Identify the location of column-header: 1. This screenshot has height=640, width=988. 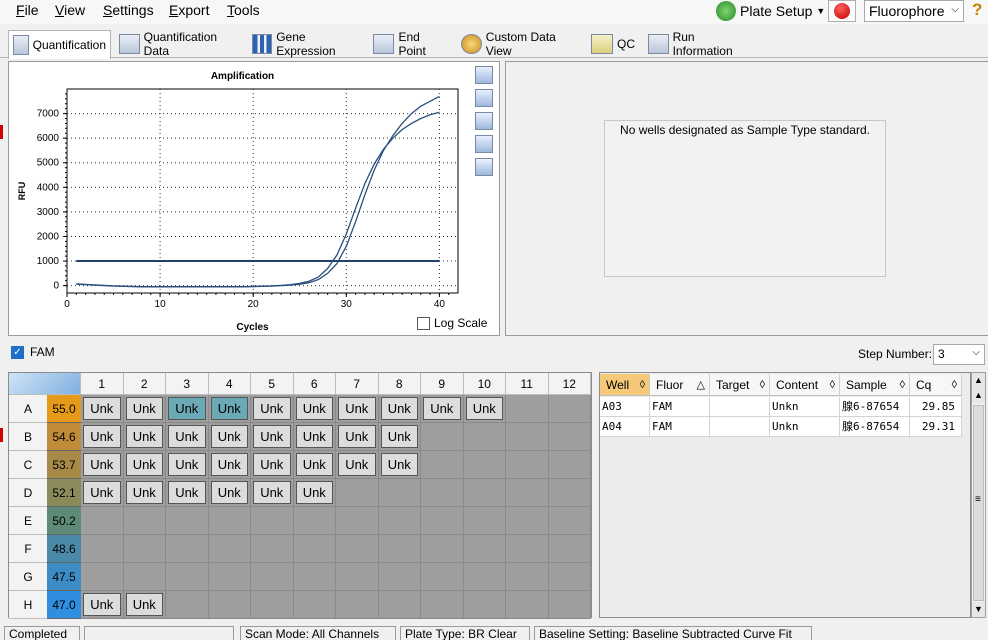
(102, 384).